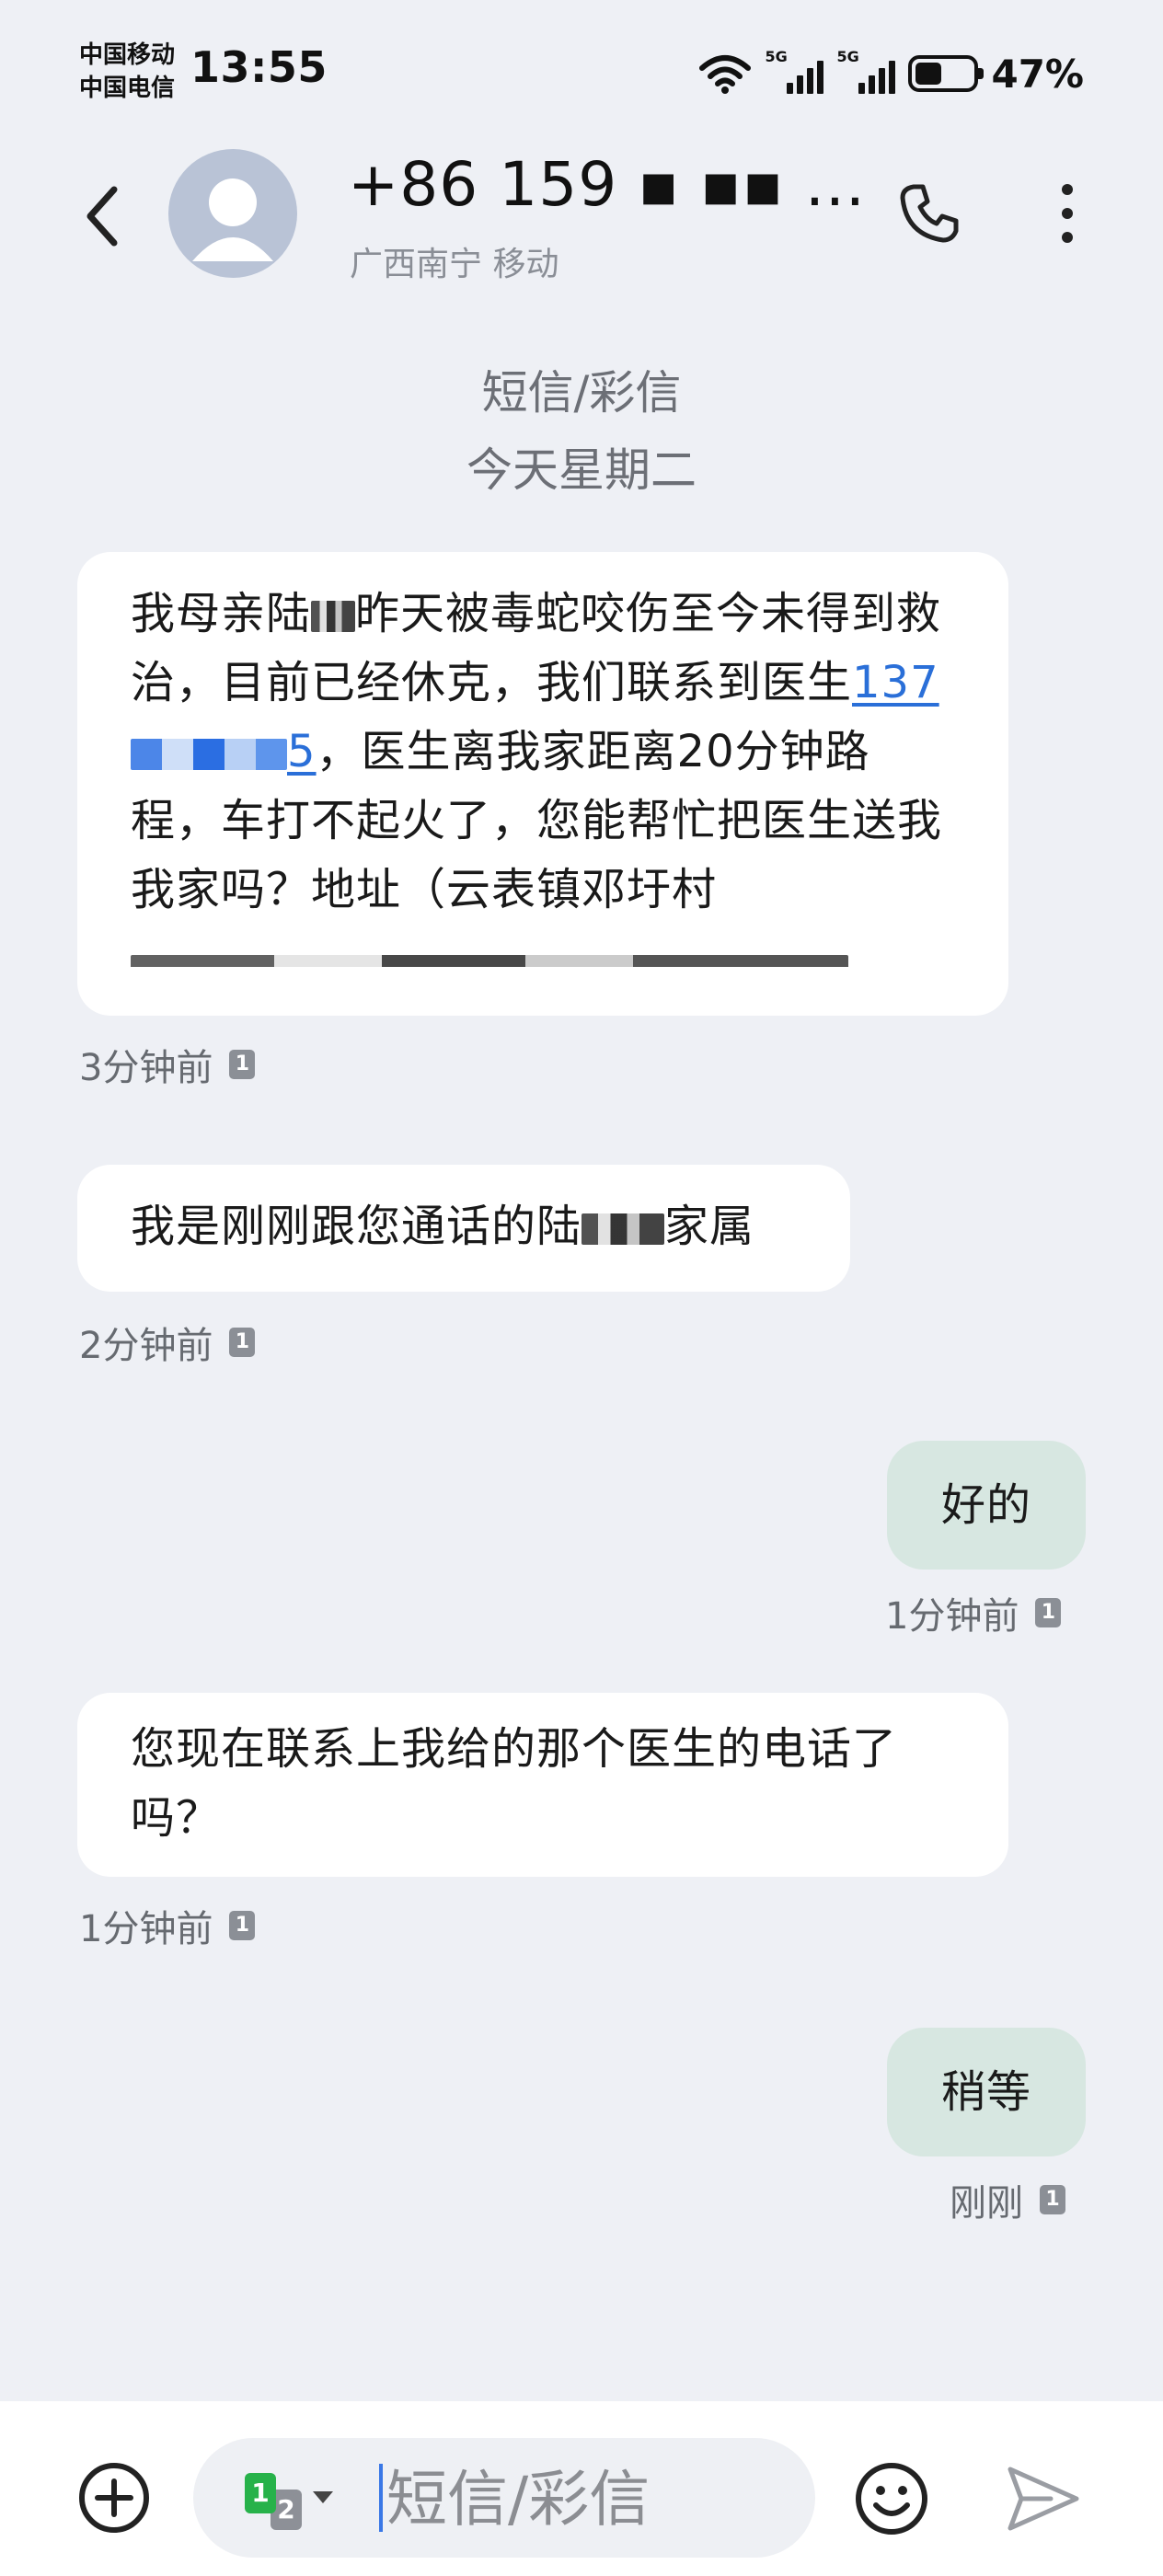 This screenshot has height=2576, width=1163. I want to click on wifi-icon, so click(726, 74).